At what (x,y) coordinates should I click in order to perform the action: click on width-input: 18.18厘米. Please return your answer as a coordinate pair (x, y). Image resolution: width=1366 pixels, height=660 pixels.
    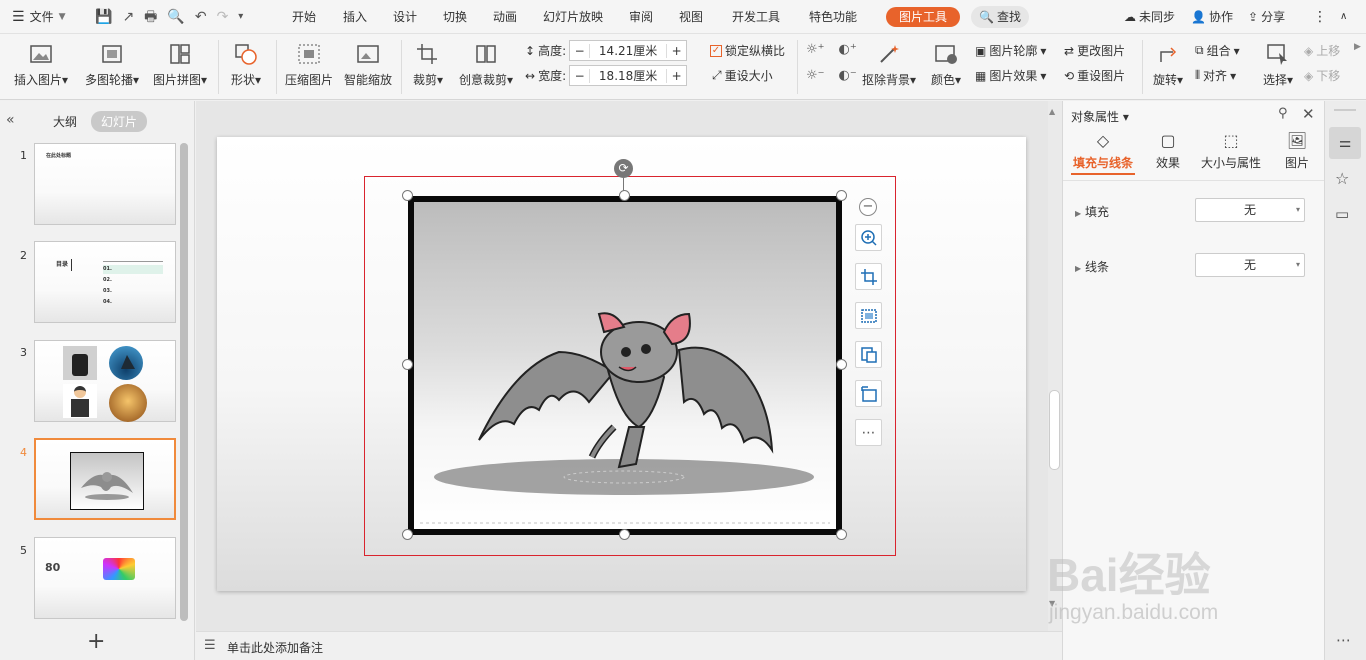
    Looking at the image, I should click on (628, 75).